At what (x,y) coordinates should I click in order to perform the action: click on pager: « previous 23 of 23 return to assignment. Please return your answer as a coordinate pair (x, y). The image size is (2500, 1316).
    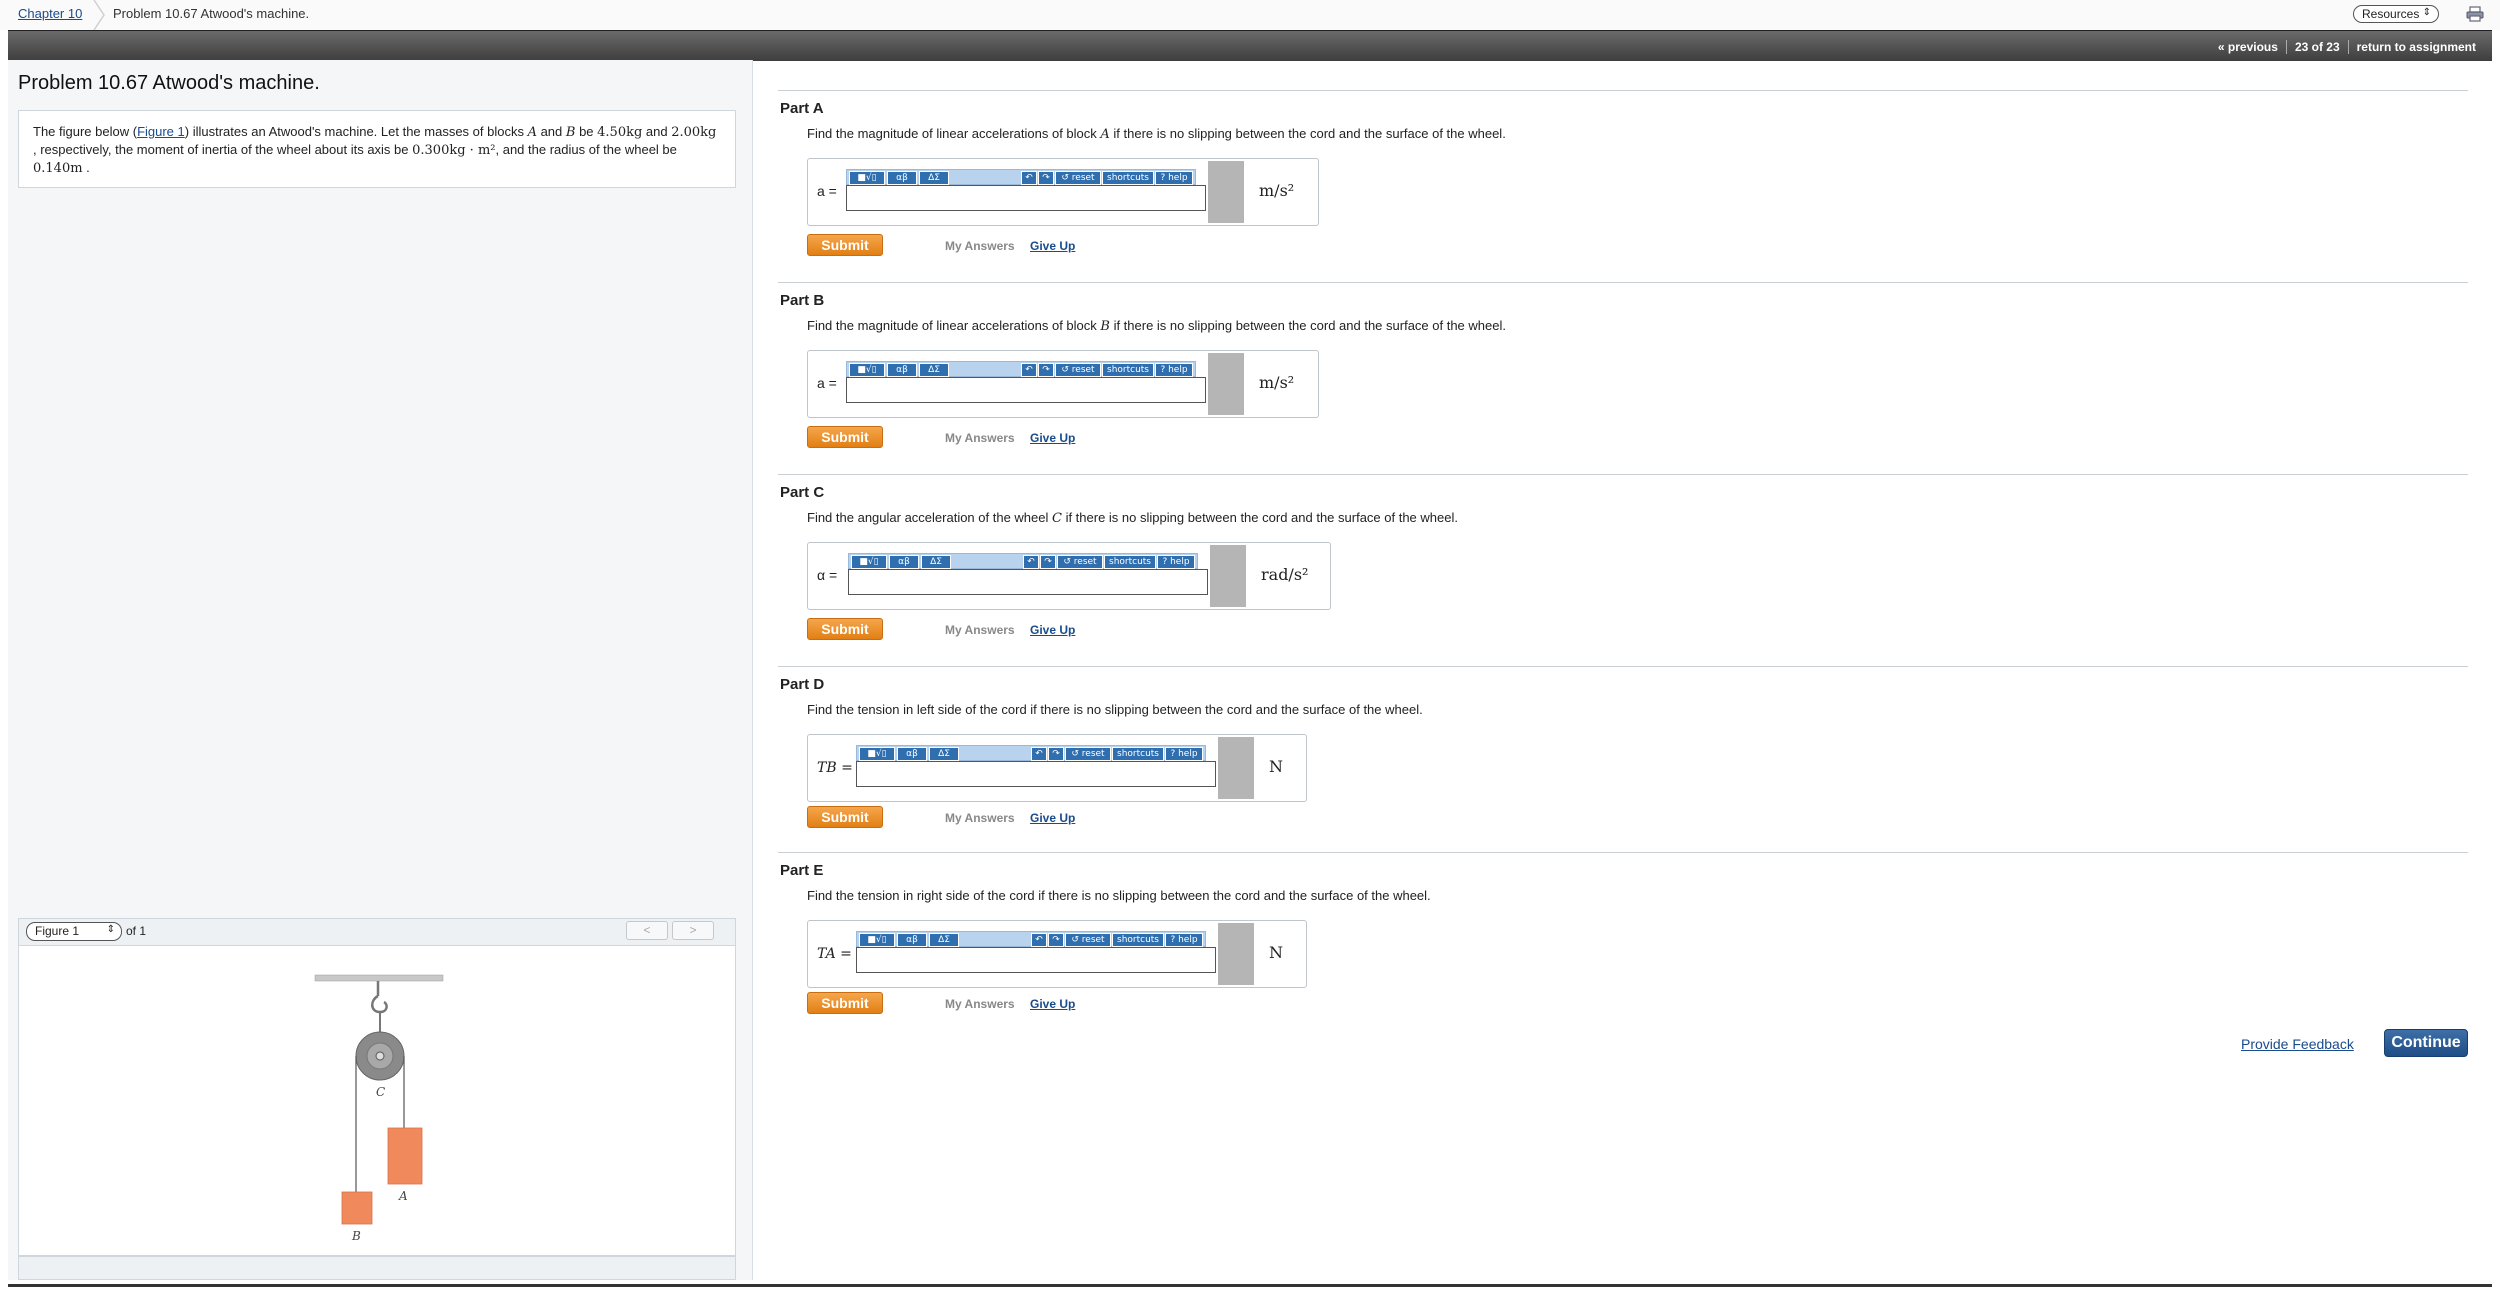
    Looking at the image, I should click on (2347, 47).